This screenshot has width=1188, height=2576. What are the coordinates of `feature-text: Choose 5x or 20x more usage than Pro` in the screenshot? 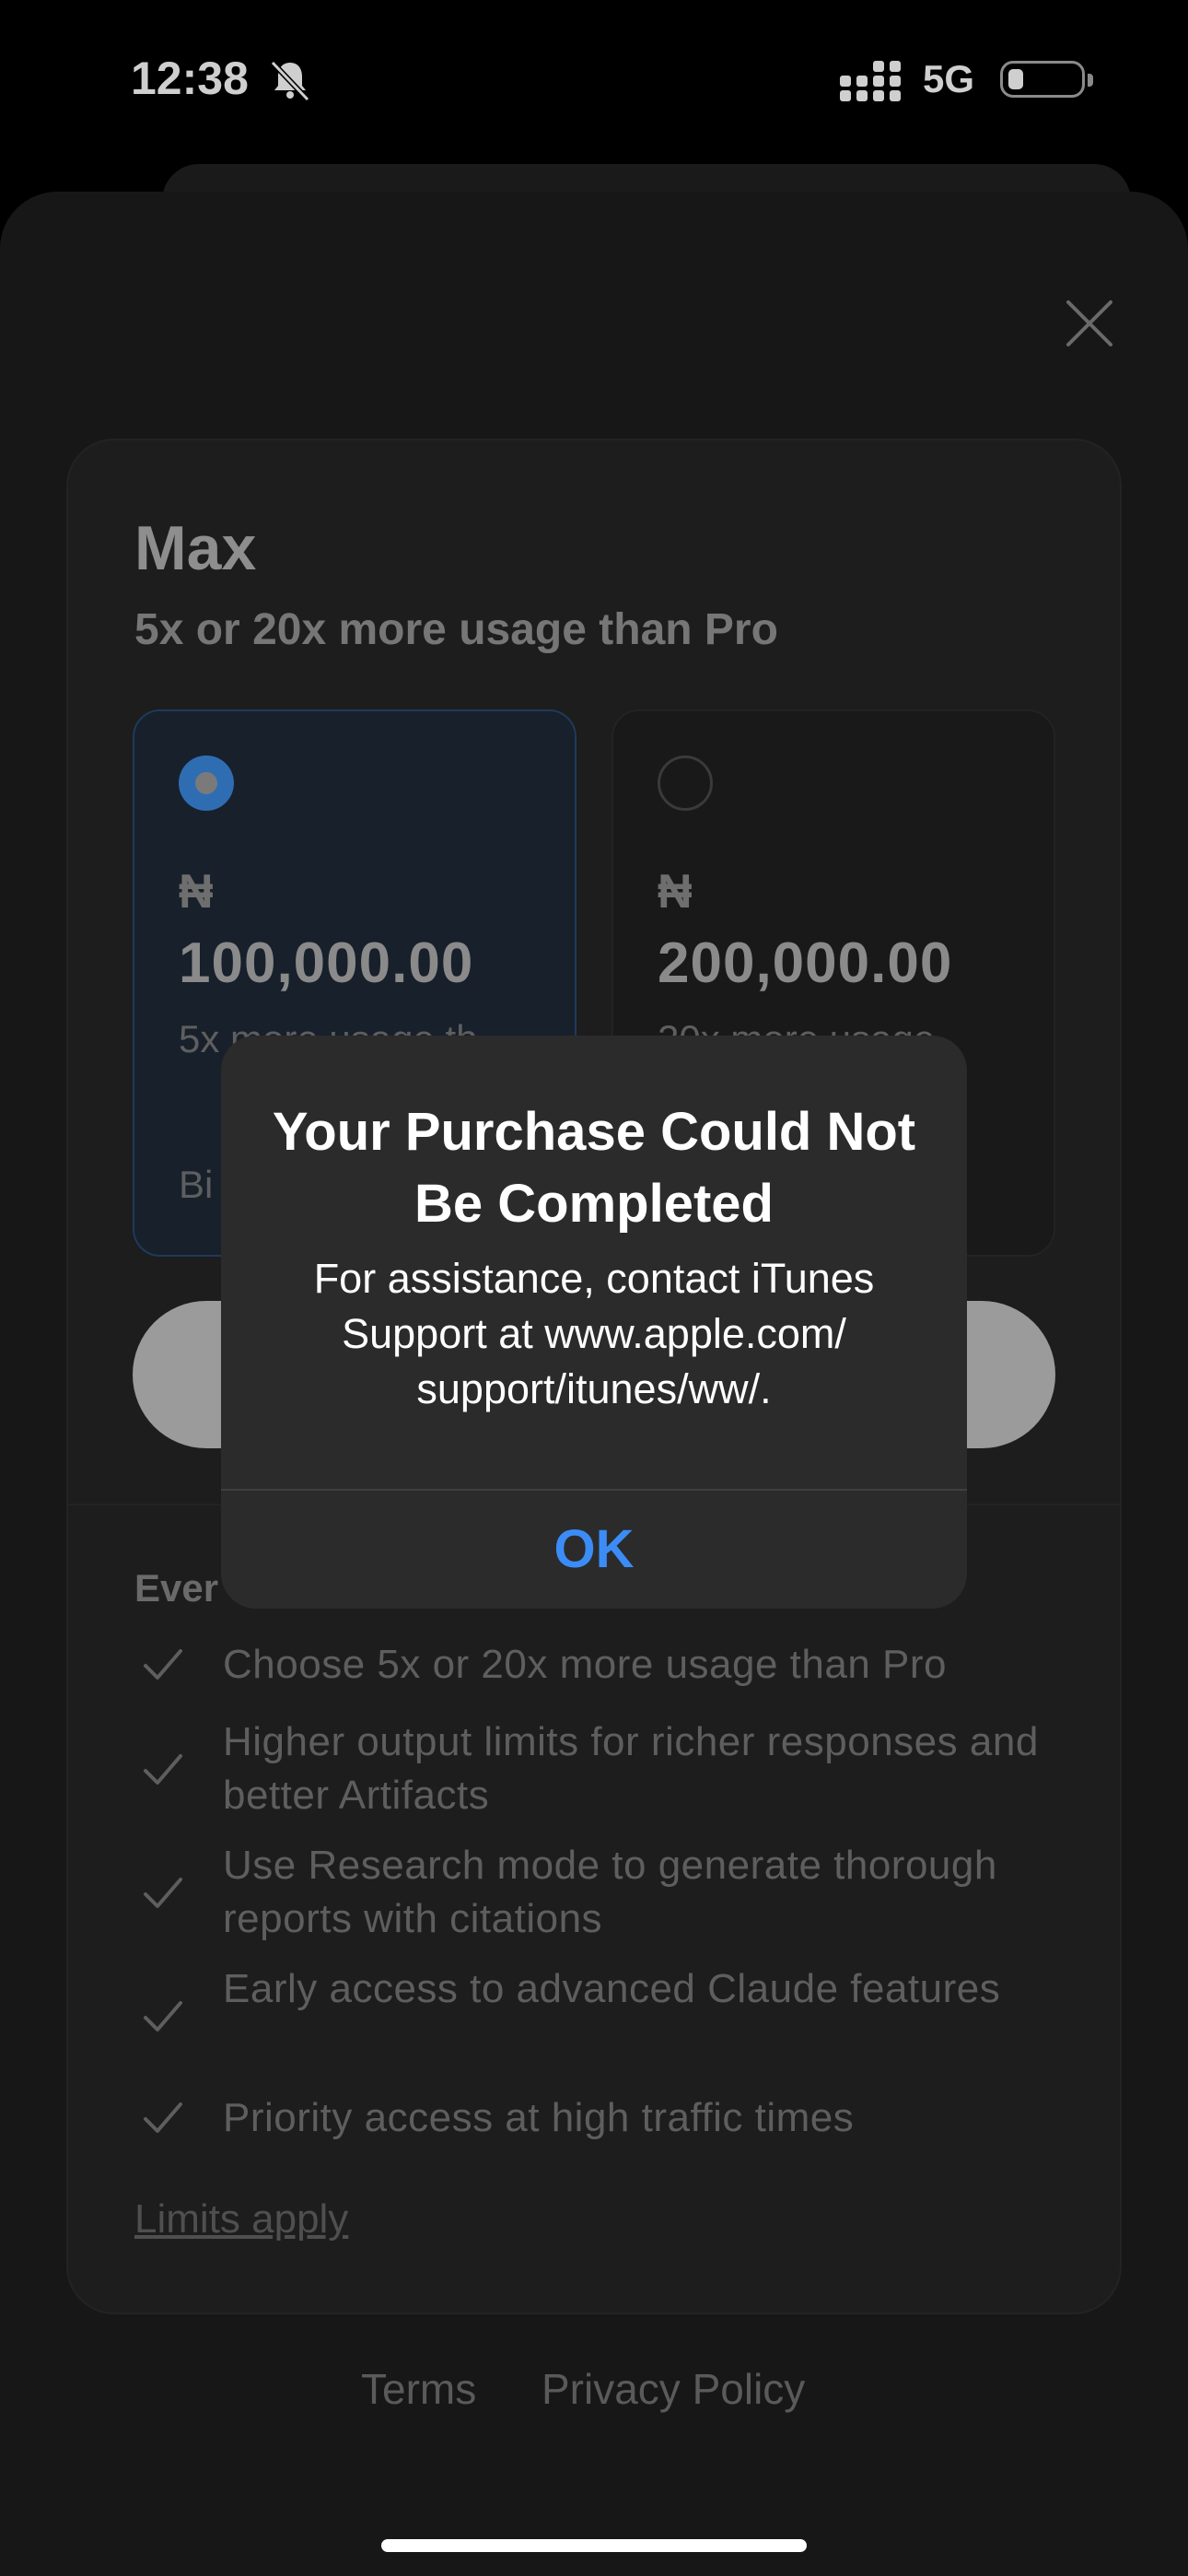 It's located at (585, 1664).